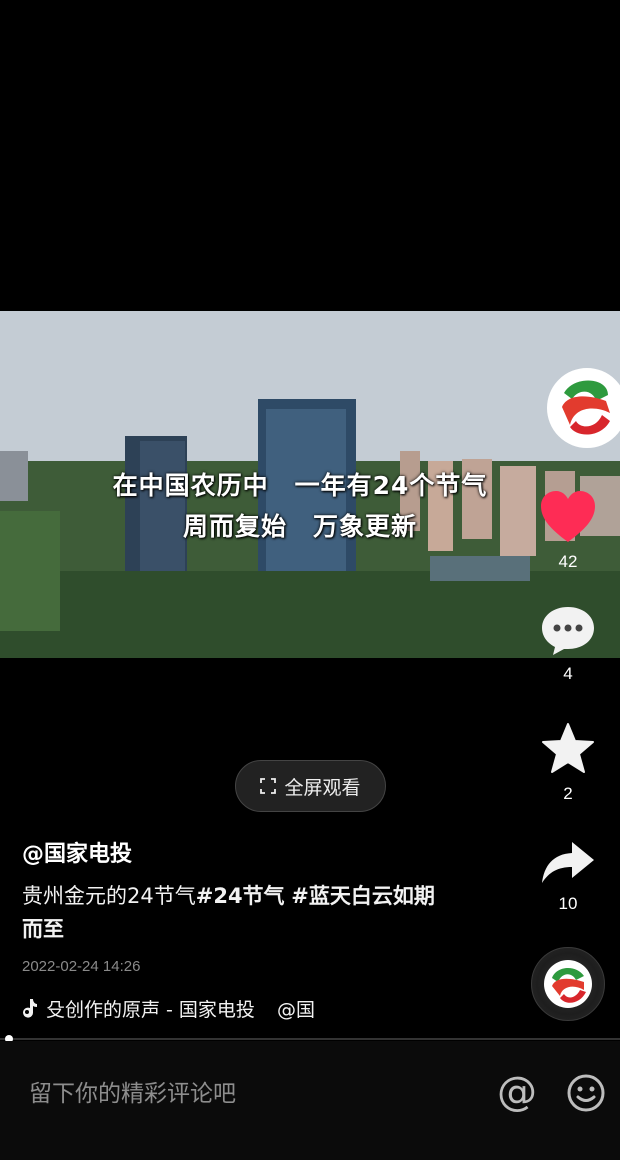  I want to click on action-rail: 42 4 2 10, so click(570, 520).